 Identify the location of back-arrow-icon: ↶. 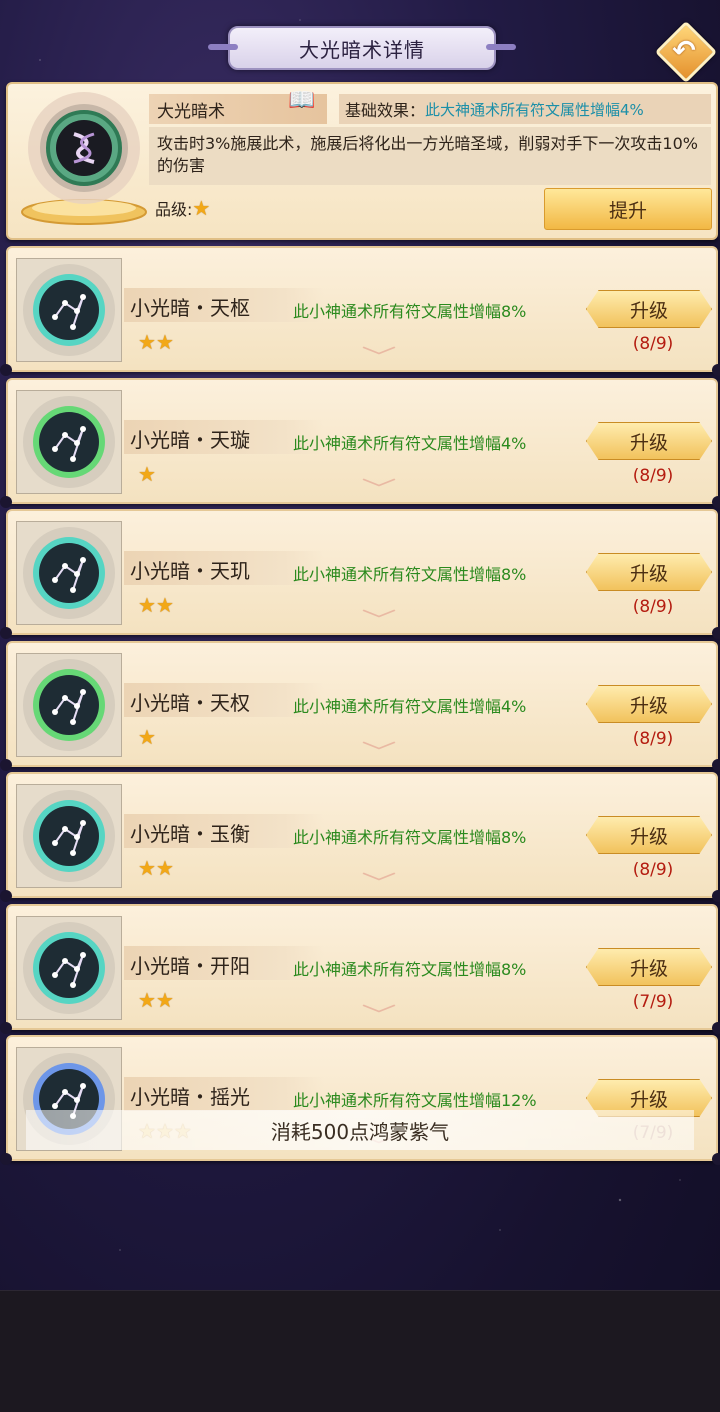
(684, 50).